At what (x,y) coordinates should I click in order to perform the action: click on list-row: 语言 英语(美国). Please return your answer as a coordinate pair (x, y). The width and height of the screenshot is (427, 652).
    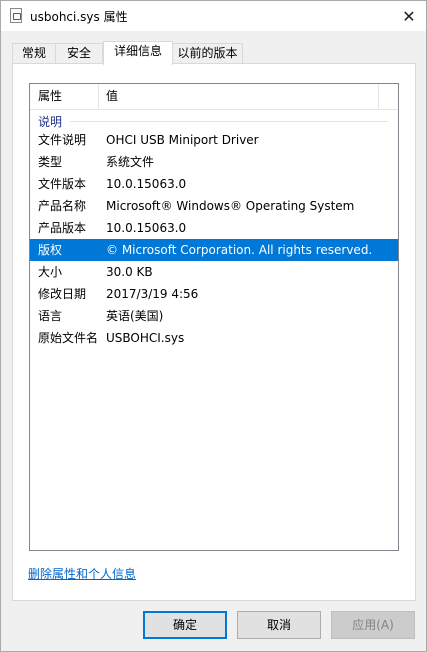
    Looking at the image, I should click on (214, 316).